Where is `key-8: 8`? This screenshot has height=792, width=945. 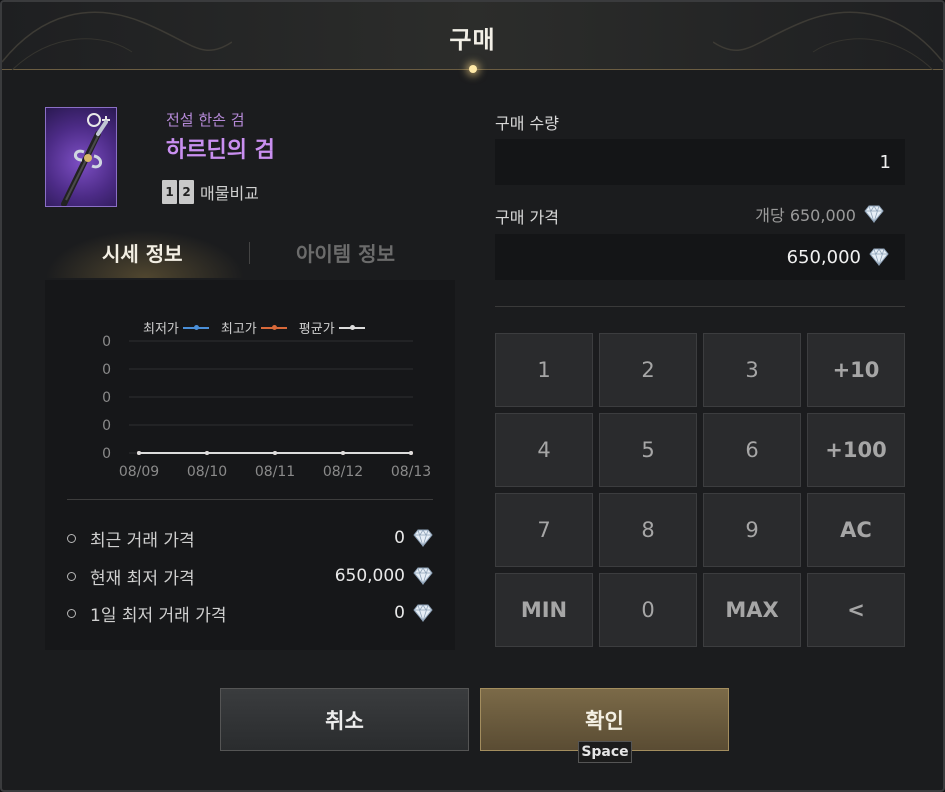
key-8: 8 is located at coordinates (648, 530).